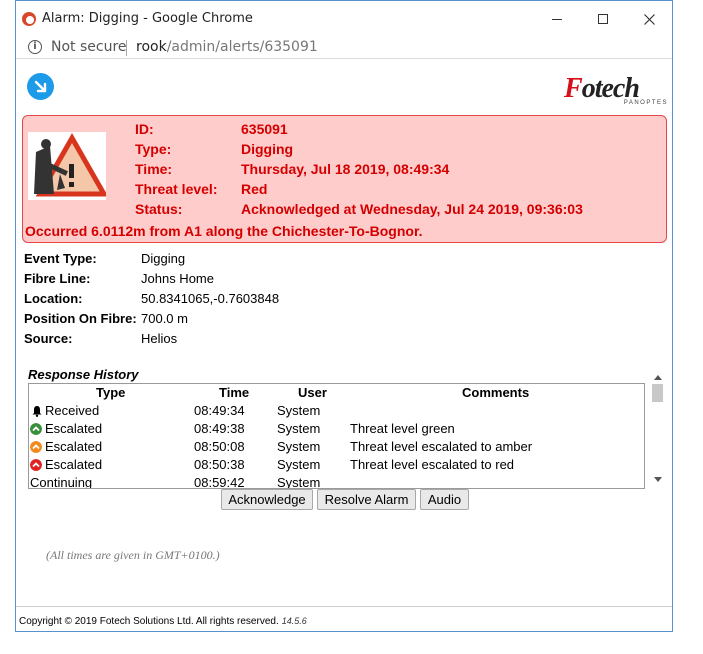 The image size is (703, 654). What do you see at coordinates (444, 499) in the screenshot?
I see `audio-button: Audio` at bounding box center [444, 499].